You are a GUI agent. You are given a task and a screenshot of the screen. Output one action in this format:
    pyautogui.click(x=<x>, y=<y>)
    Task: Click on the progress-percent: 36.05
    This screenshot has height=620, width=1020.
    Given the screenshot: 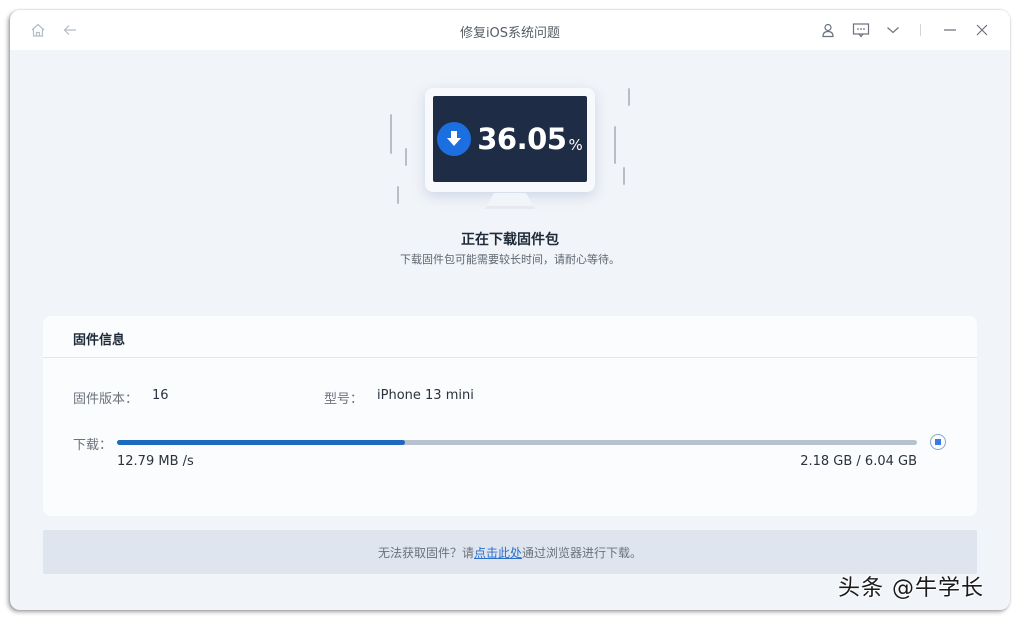 What is the action you would take?
    pyautogui.click(x=522, y=139)
    